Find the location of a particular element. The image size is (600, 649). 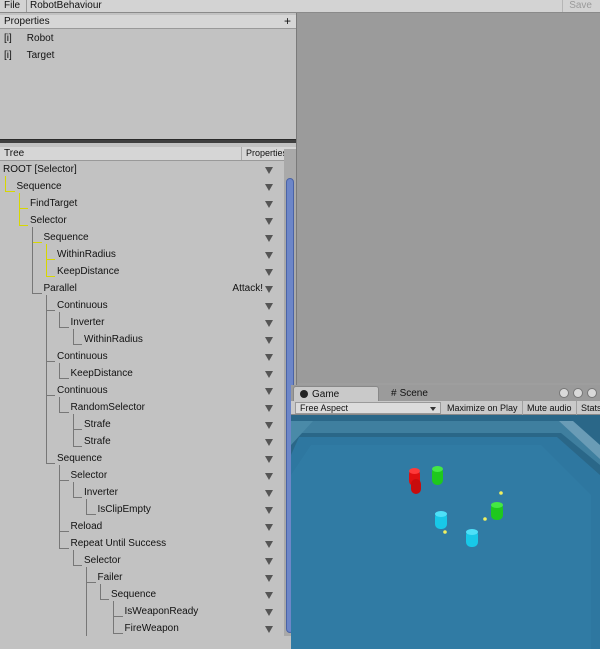

stats-toggle: Stats is located at coordinates (588, 408).